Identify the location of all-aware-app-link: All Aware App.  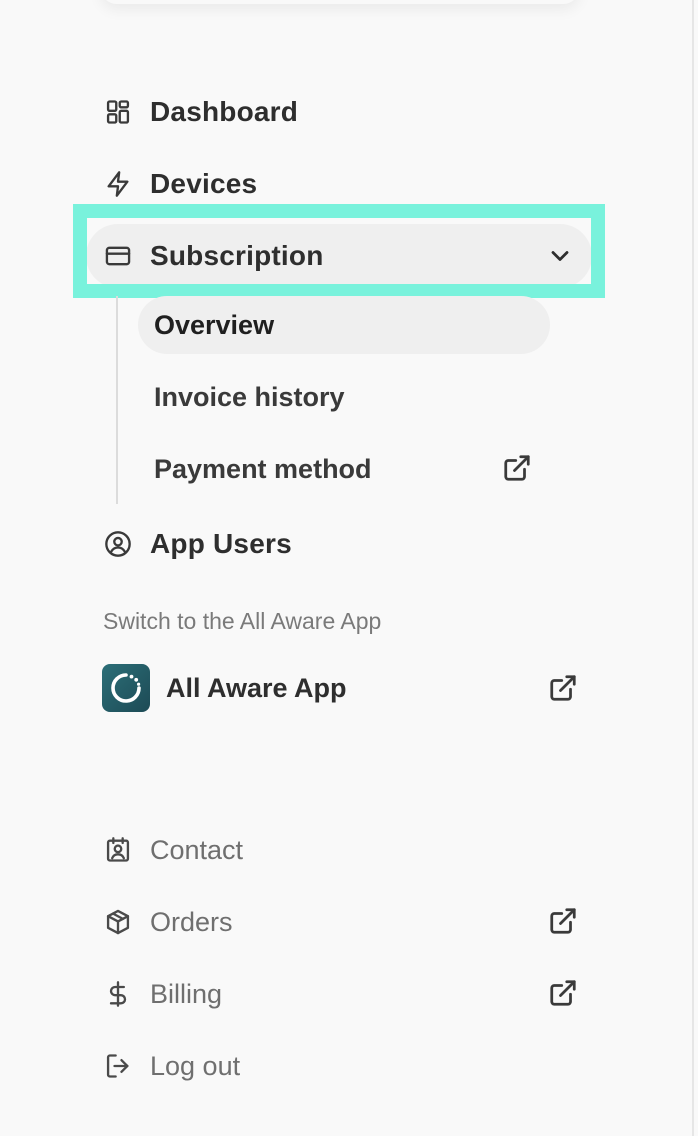
(347, 688).